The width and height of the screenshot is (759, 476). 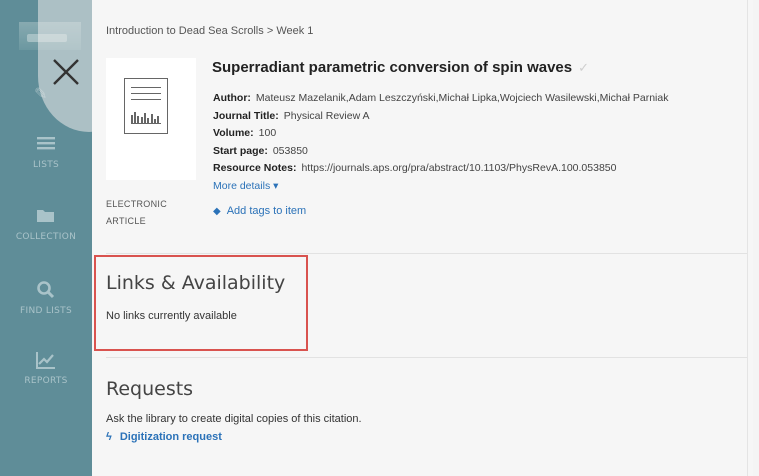 What do you see at coordinates (440, 152) in the screenshot?
I see `meta-row-start-page: Start page: 053850` at bounding box center [440, 152].